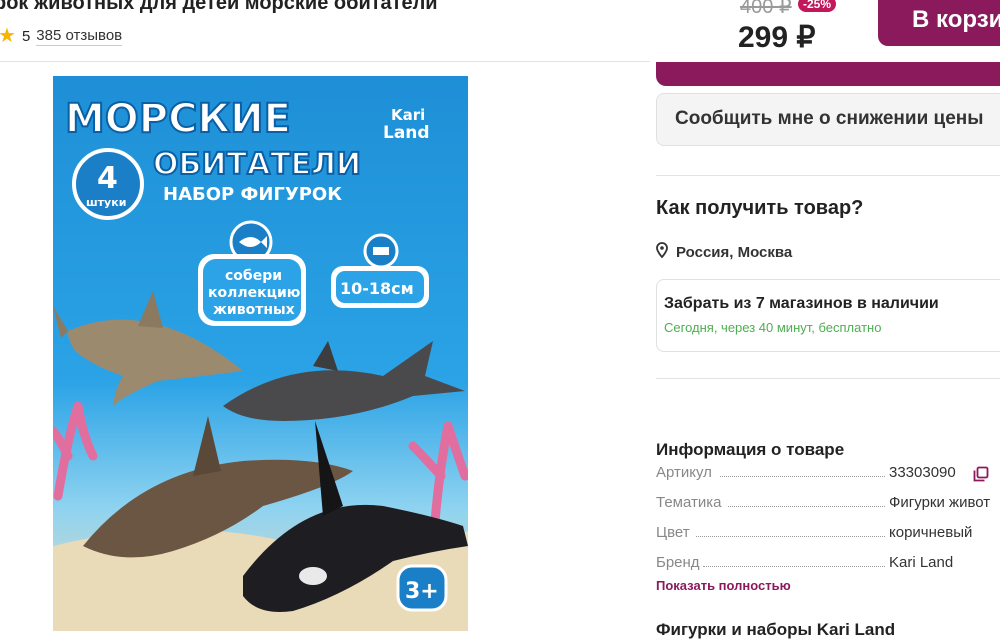  What do you see at coordinates (766, 9) in the screenshot?
I see `old-price: 400 ₽` at bounding box center [766, 9].